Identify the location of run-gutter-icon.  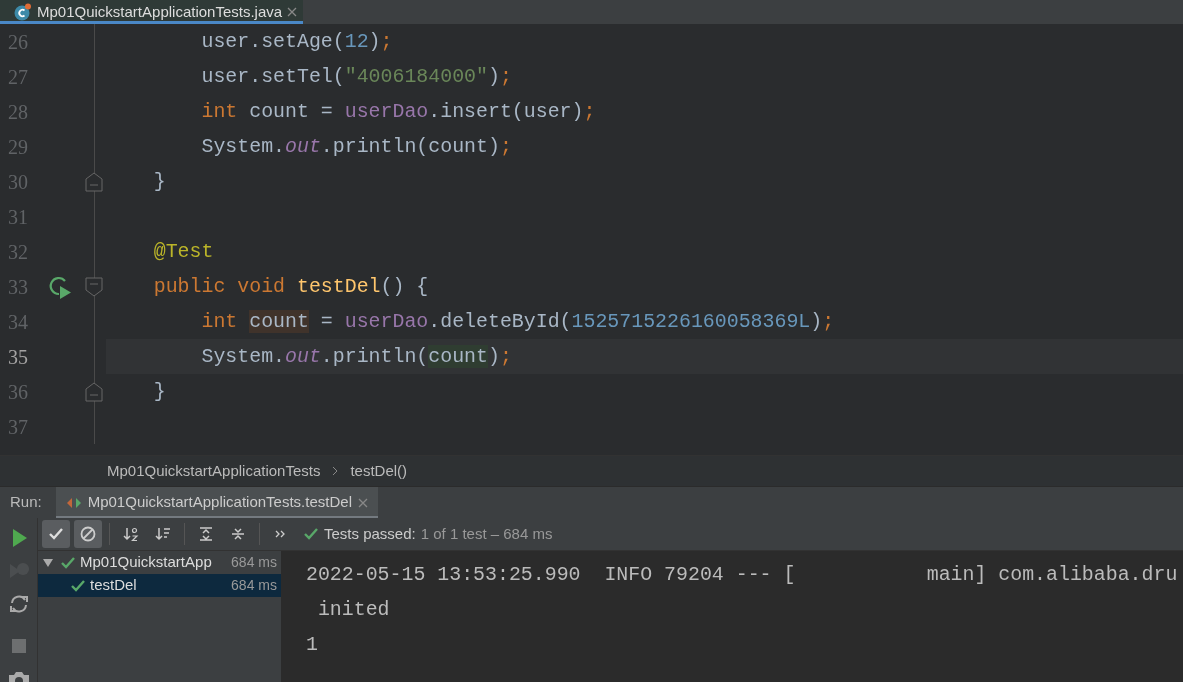
(60, 286).